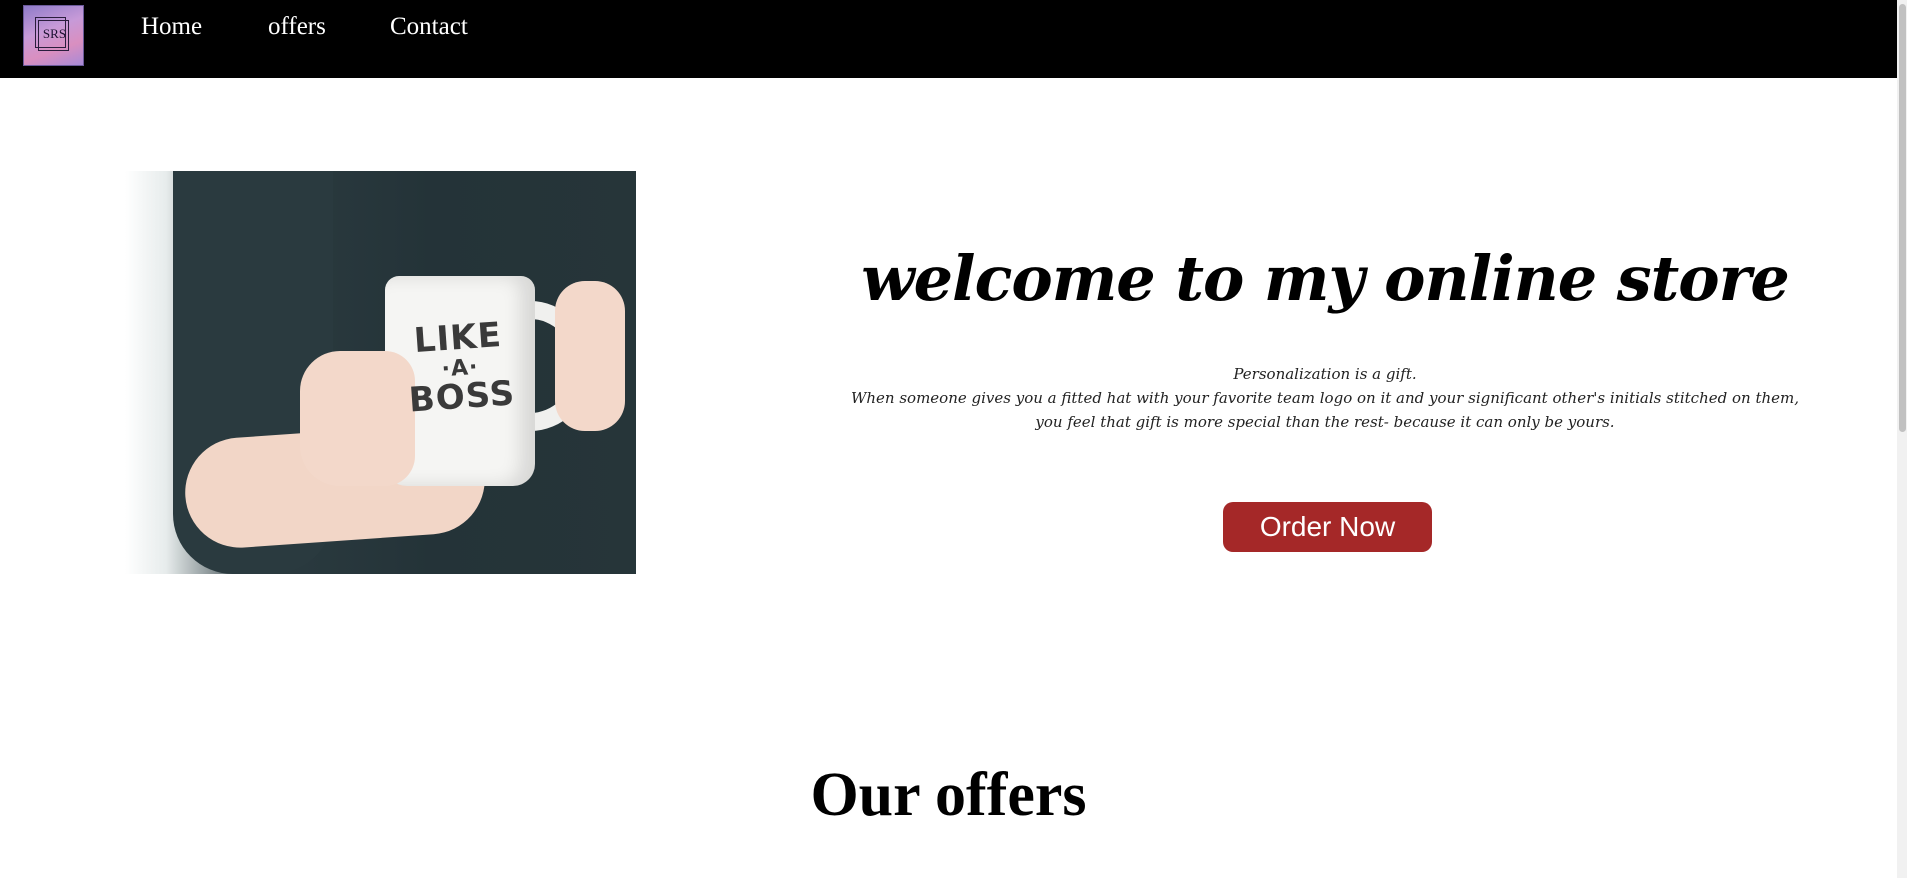  I want to click on hero-image: LIKE ·A· BOSS, so click(380, 372).